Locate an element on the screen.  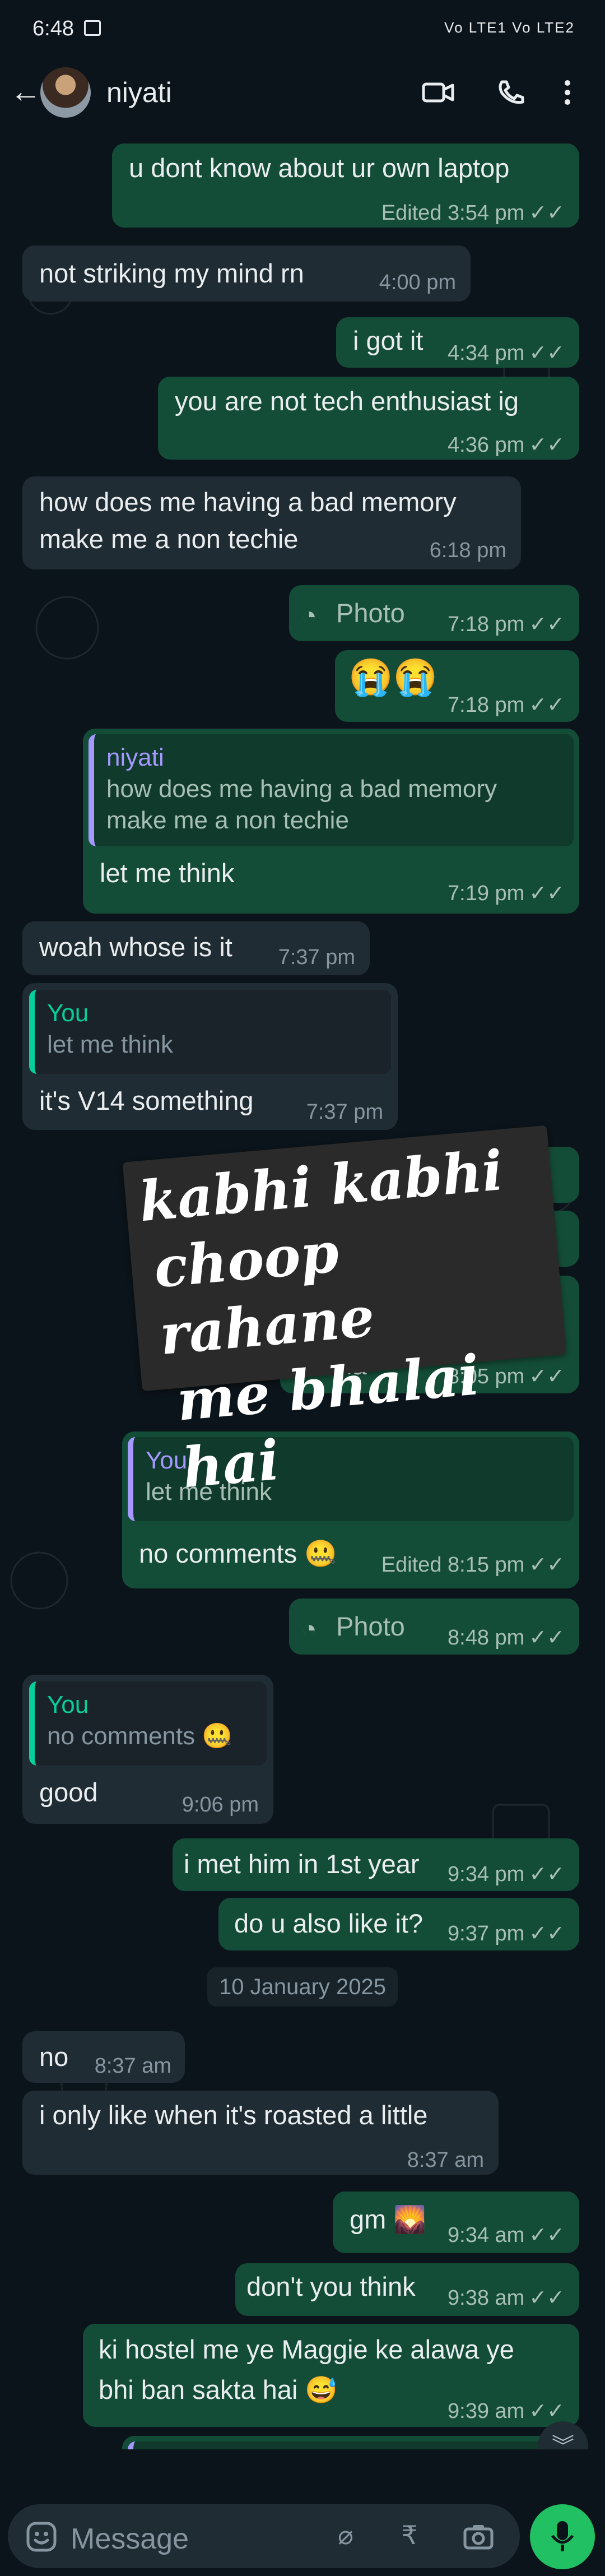
voice-call-icon is located at coordinates (511, 92).